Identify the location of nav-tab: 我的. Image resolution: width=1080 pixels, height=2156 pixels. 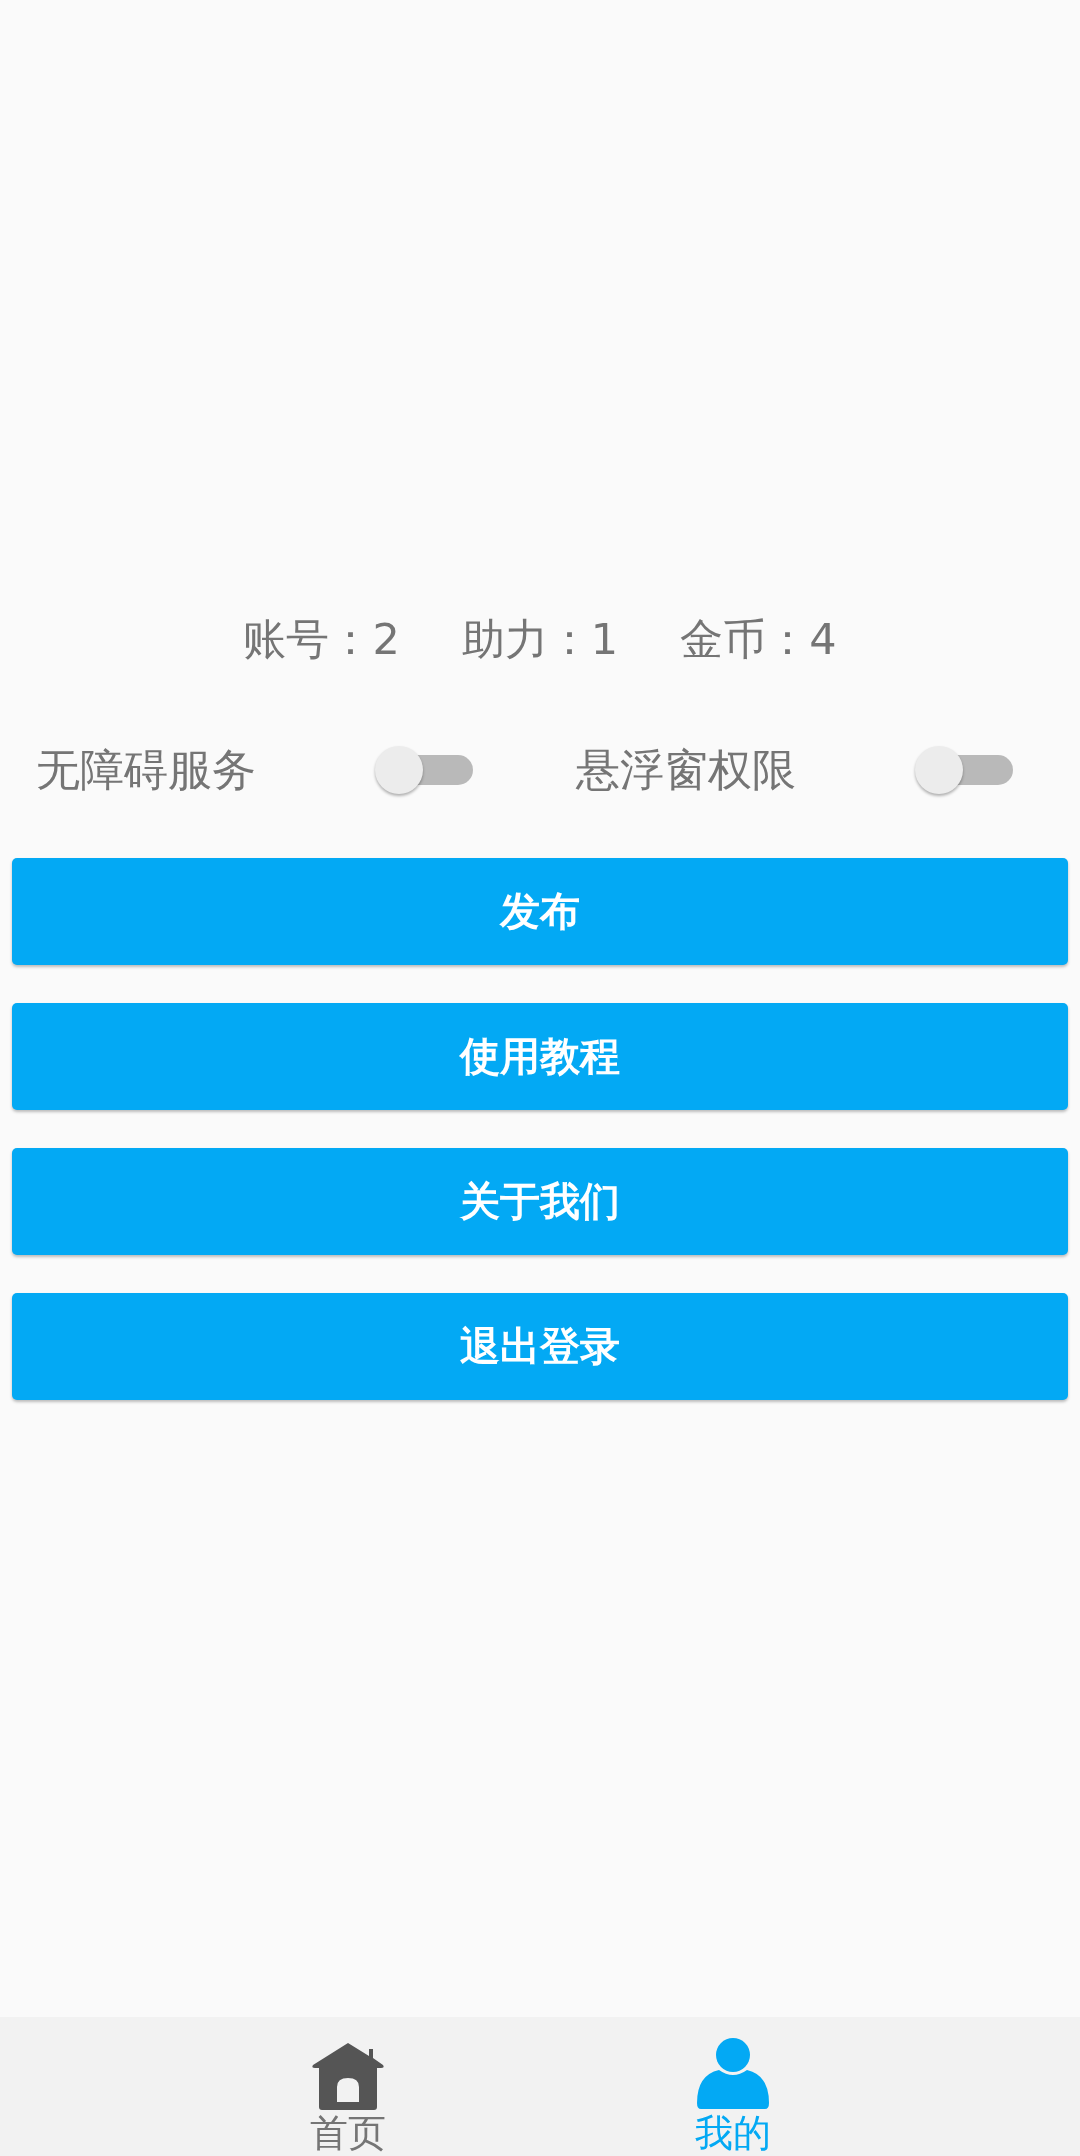
(732, 2086).